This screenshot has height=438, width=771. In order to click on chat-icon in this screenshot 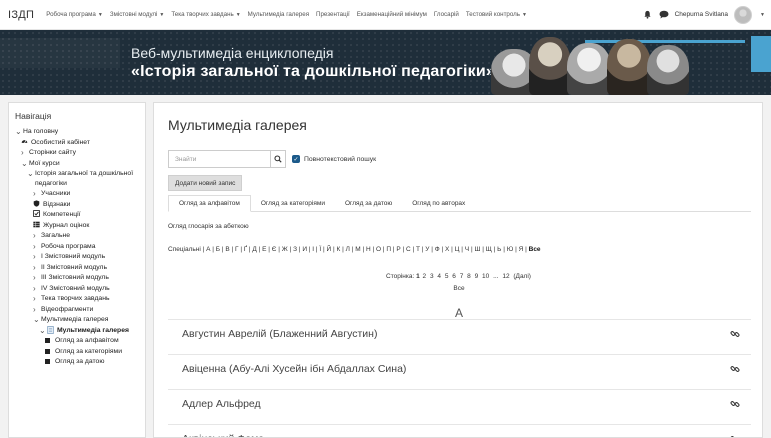, I will do `click(664, 15)`.